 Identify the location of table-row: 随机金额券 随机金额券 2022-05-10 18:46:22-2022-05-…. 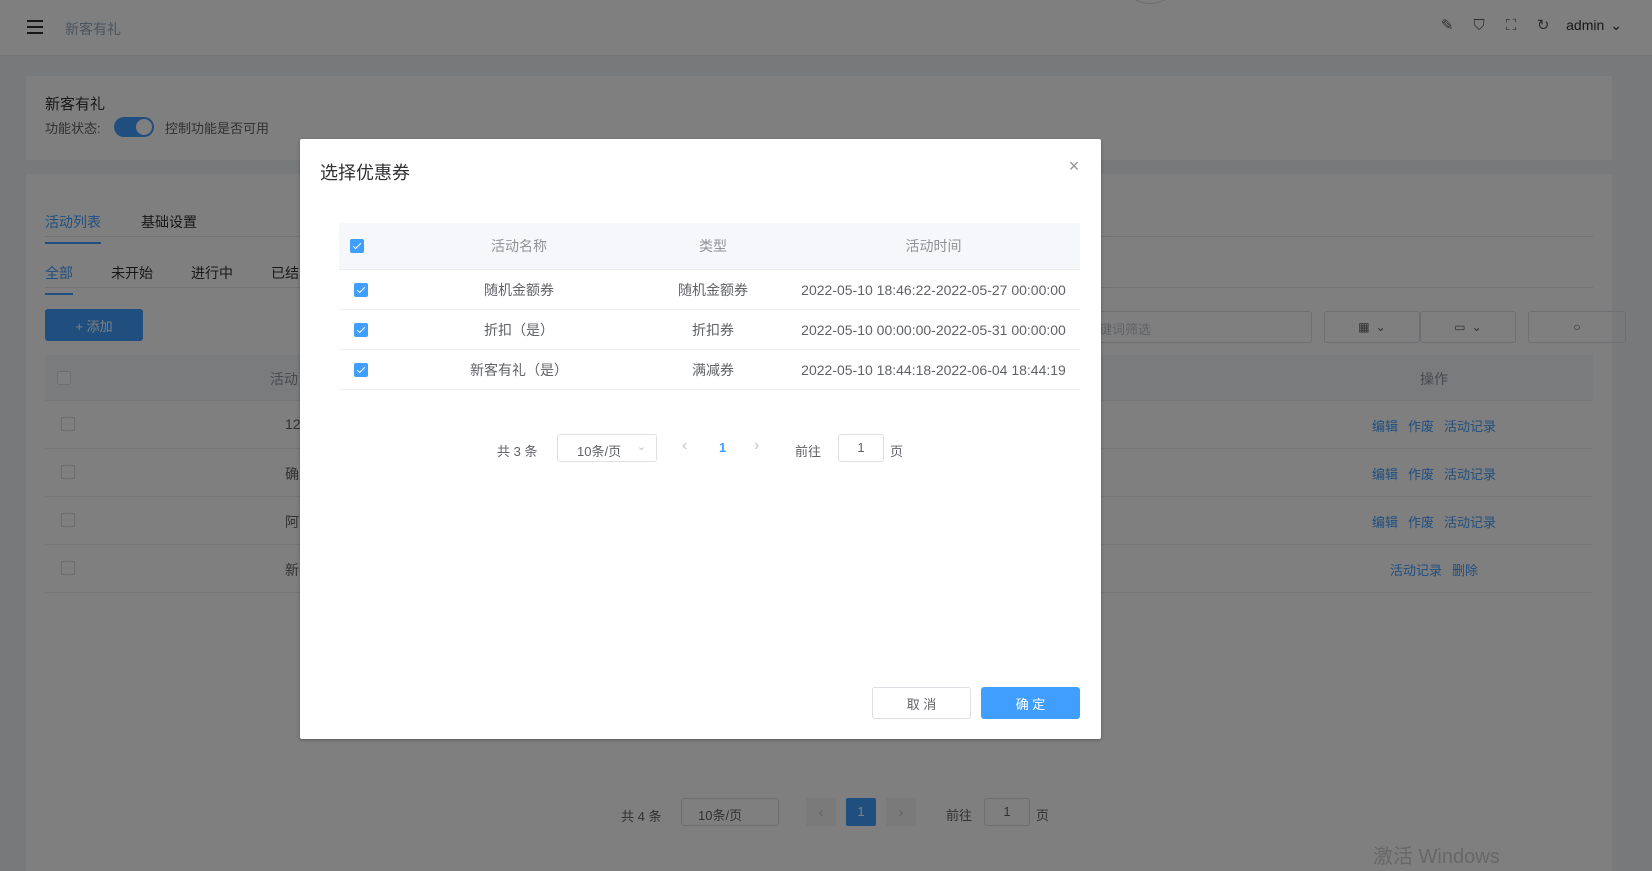
(709, 290).